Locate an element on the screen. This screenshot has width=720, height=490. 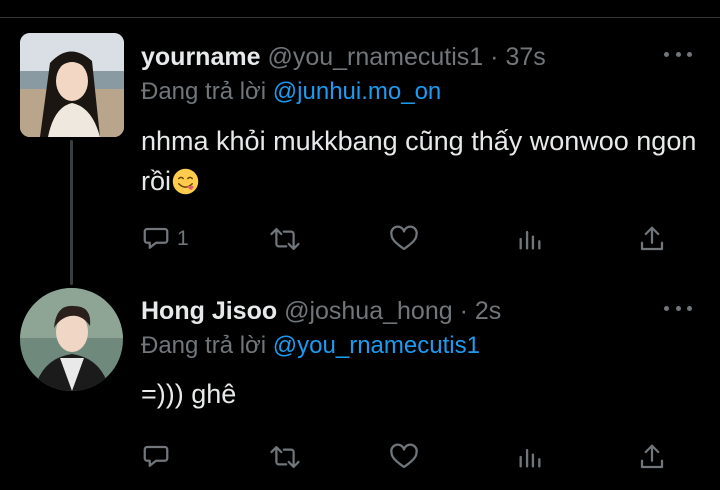
display-name: Hong Jisoo is located at coordinates (209, 311).